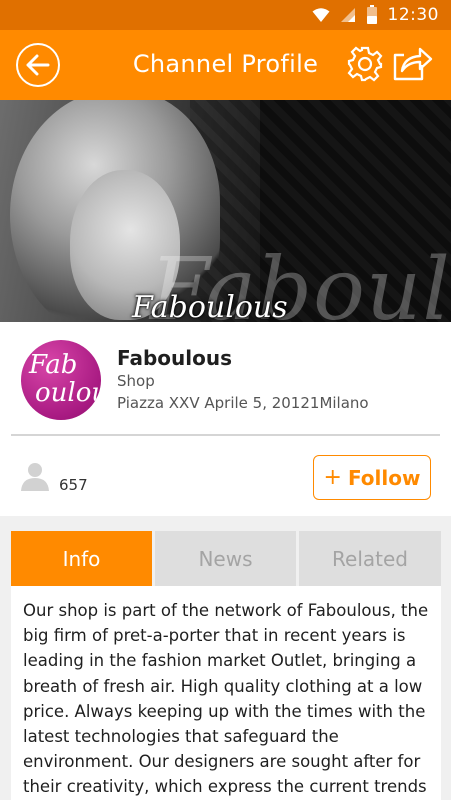 Image resolution: width=451 pixels, height=800 pixels. Describe the element at coordinates (332, 477) in the screenshot. I see `plus-icon: +` at that location.